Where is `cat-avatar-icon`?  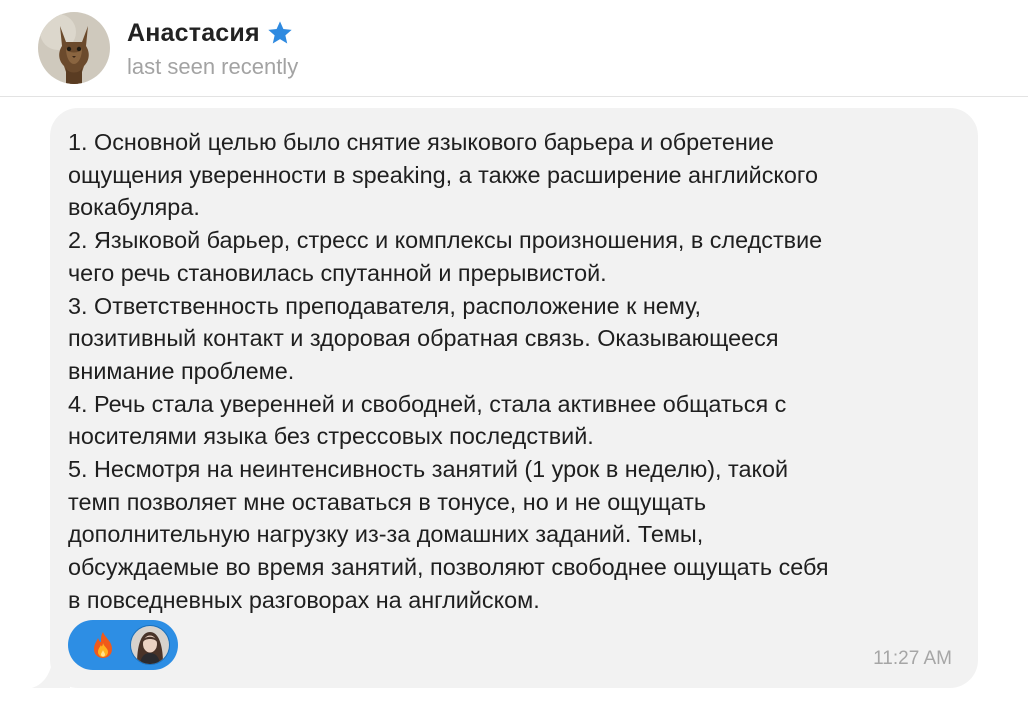 cat-avatar-icon is located at coordinates (74, 48).